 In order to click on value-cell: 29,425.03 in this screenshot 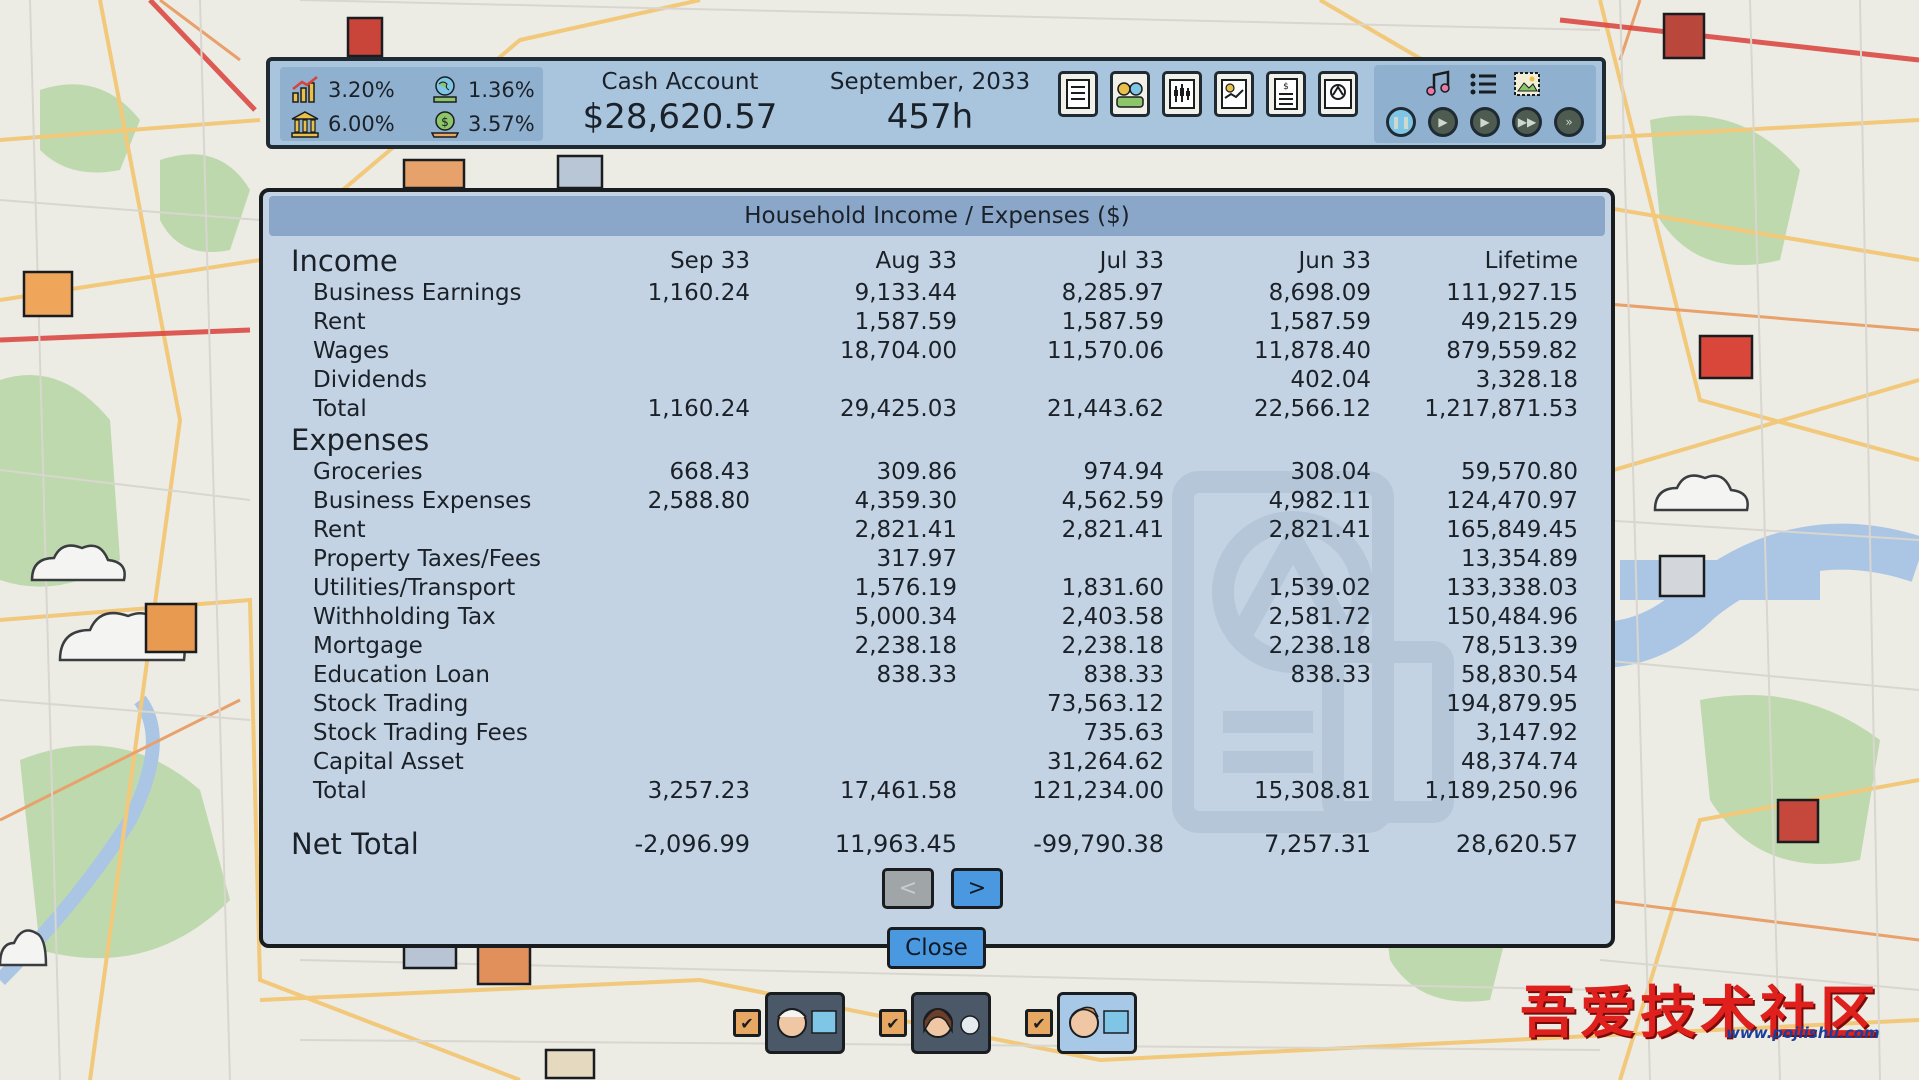, I will do `click(898, 408)`.